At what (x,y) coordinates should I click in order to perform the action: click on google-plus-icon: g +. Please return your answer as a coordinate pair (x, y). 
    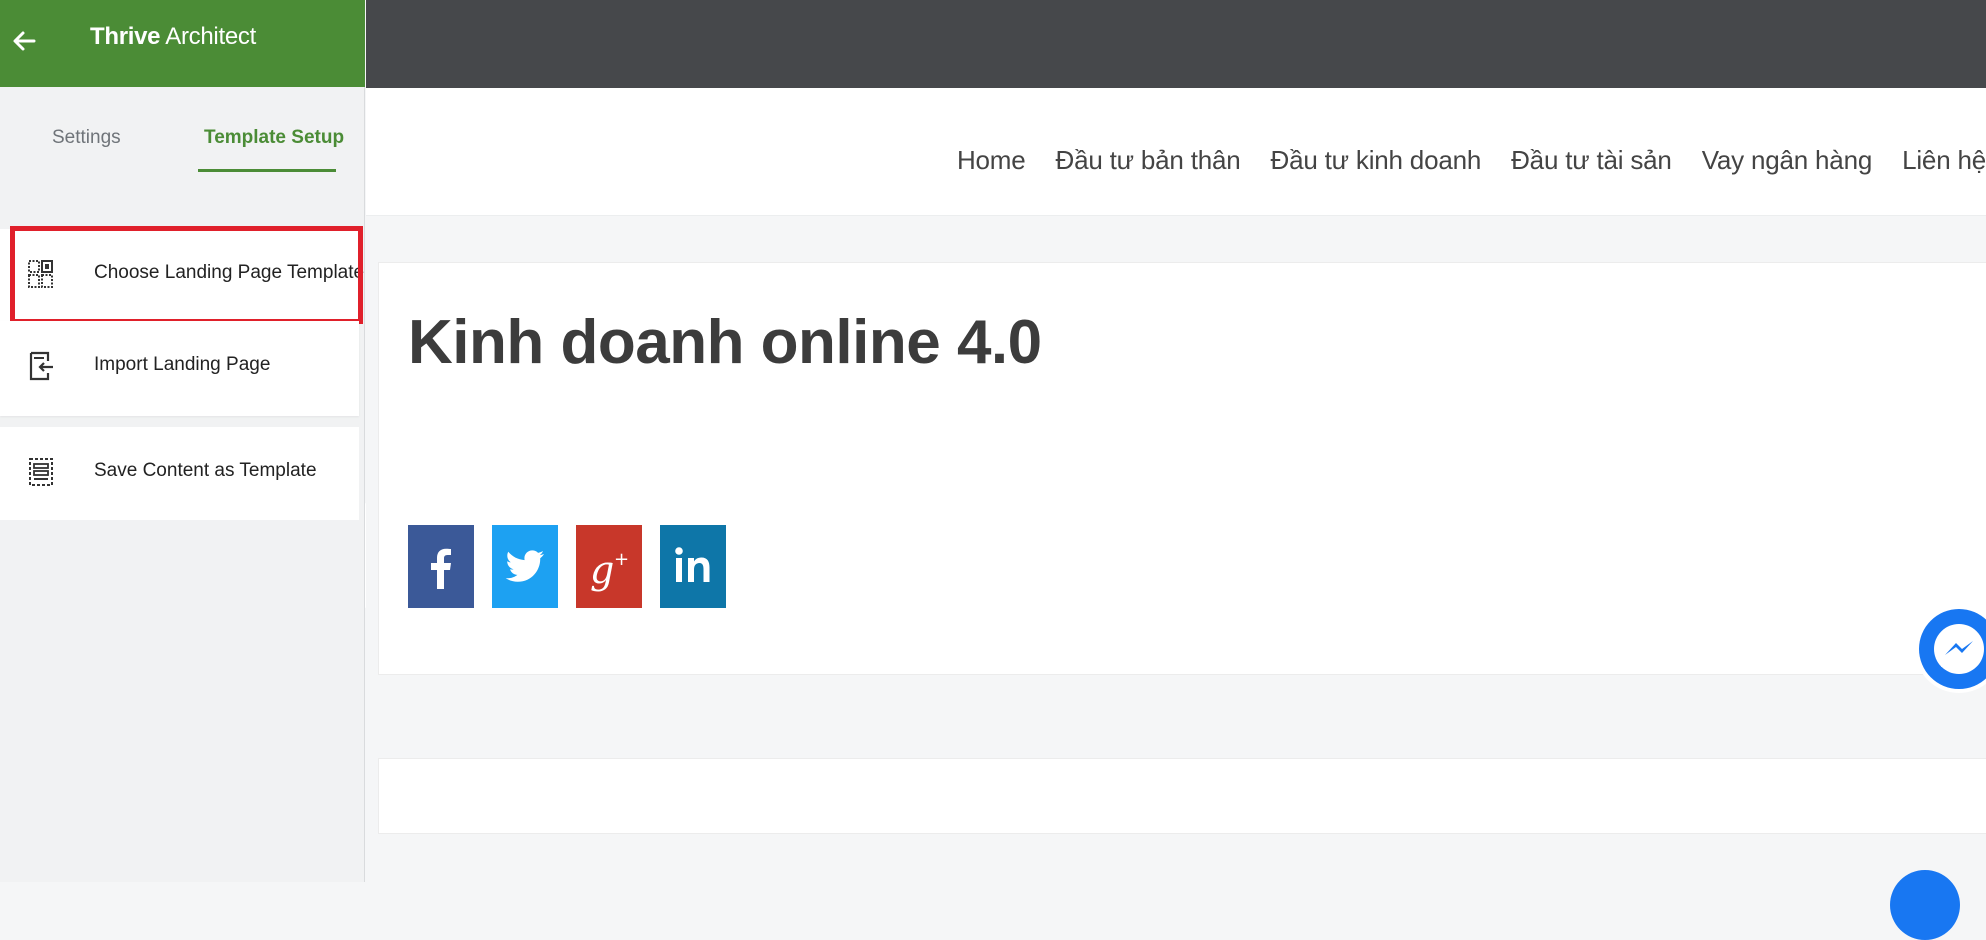
    Looking at the image, I should click on (609, 570).